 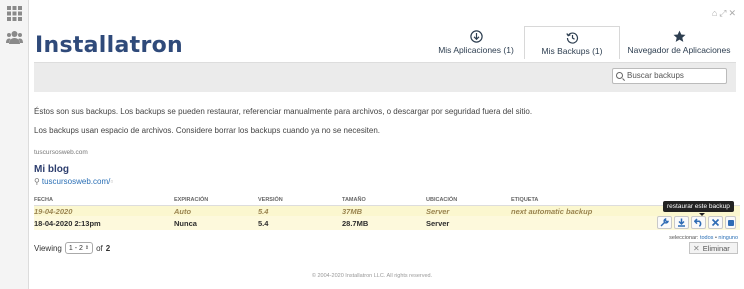 I want to click on star-icon, so click(x=679, y=36).